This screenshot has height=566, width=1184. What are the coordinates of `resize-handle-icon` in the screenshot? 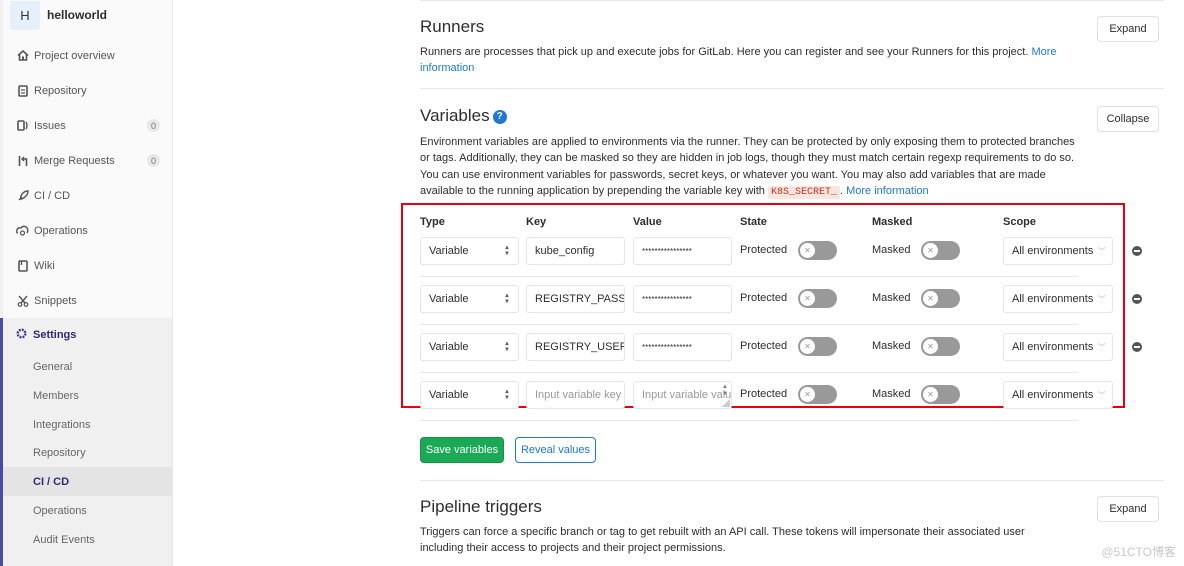 It's located at (726, 403).